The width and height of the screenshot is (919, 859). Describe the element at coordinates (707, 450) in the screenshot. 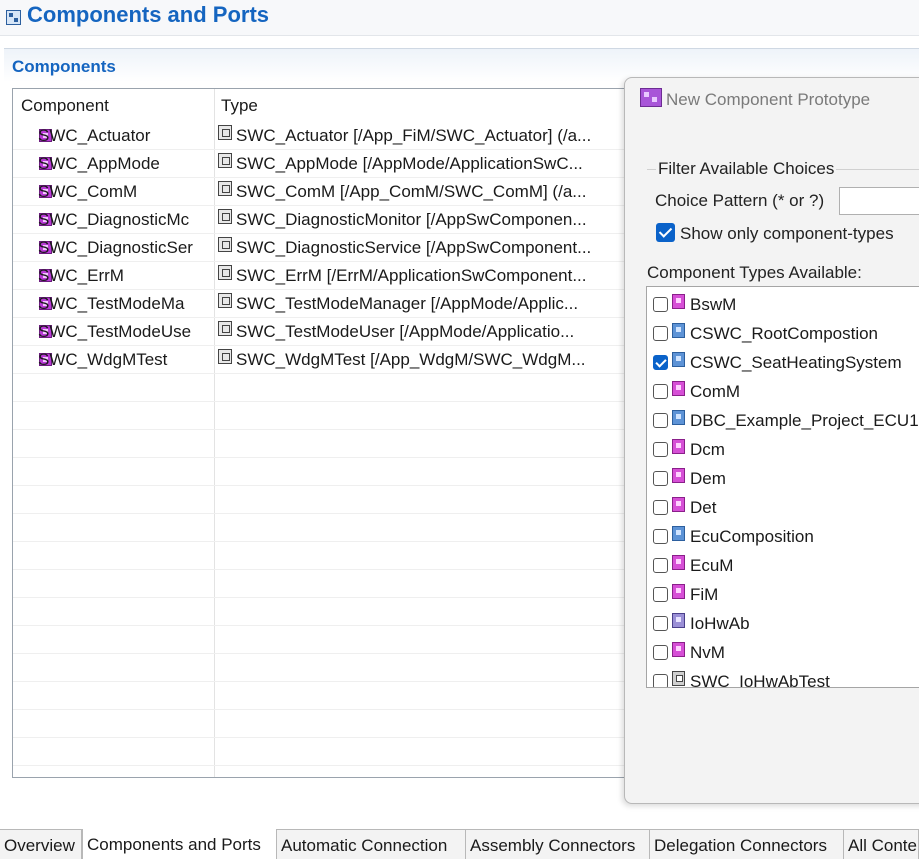

I see `item-label: Dcm` at that location.